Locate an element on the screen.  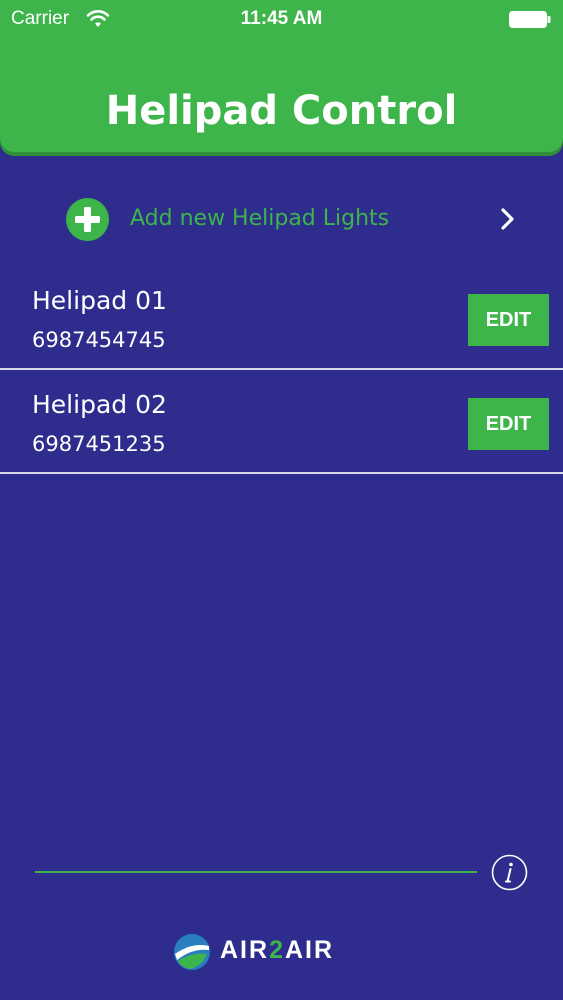
add-helipad-row: Add new Helipad Lights is located at coordinates (281, 219).